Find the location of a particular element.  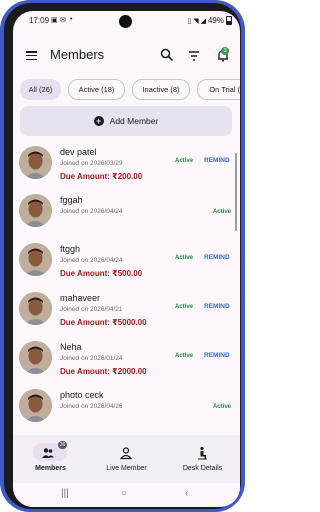

status-time: 17:09 is located at coordinates (39, 20).